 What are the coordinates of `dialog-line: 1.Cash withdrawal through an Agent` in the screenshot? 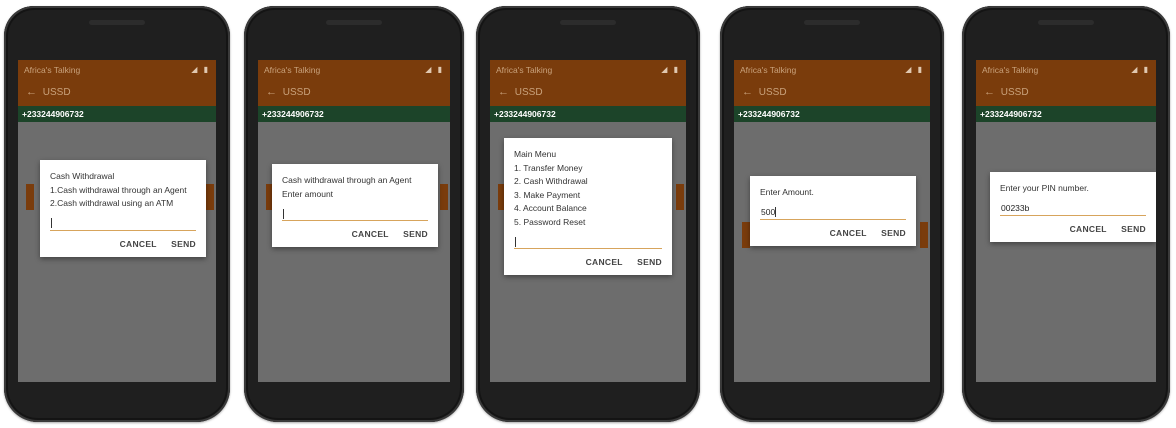 It's located at (118, 189).